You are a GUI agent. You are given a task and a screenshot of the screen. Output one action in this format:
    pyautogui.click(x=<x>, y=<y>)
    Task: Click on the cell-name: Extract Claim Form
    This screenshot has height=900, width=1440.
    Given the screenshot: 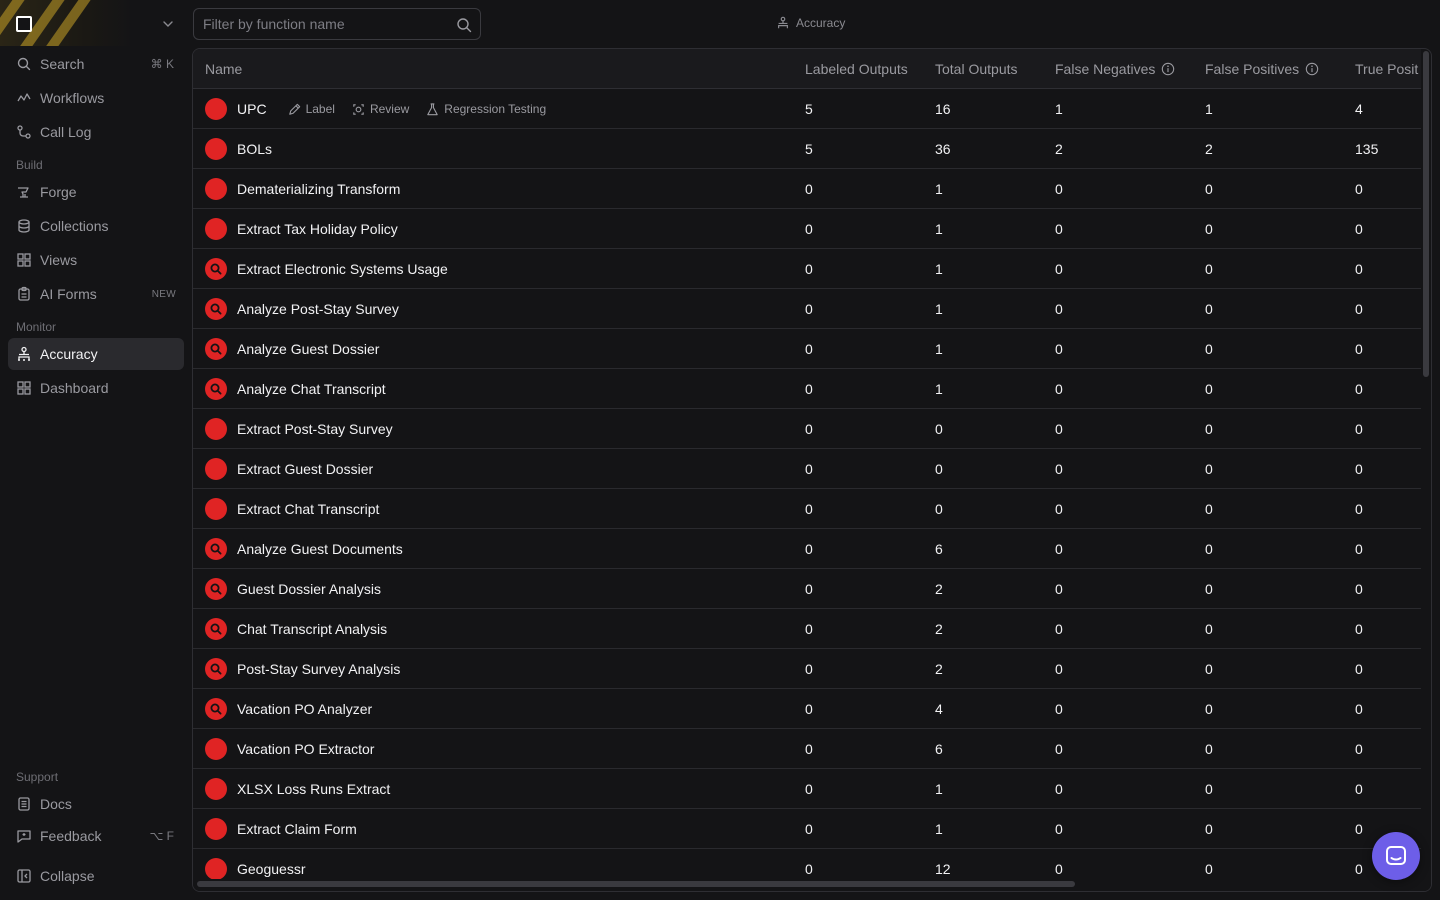 What is the action you would take?
    pyautogui.click(x=281, y=829)
    